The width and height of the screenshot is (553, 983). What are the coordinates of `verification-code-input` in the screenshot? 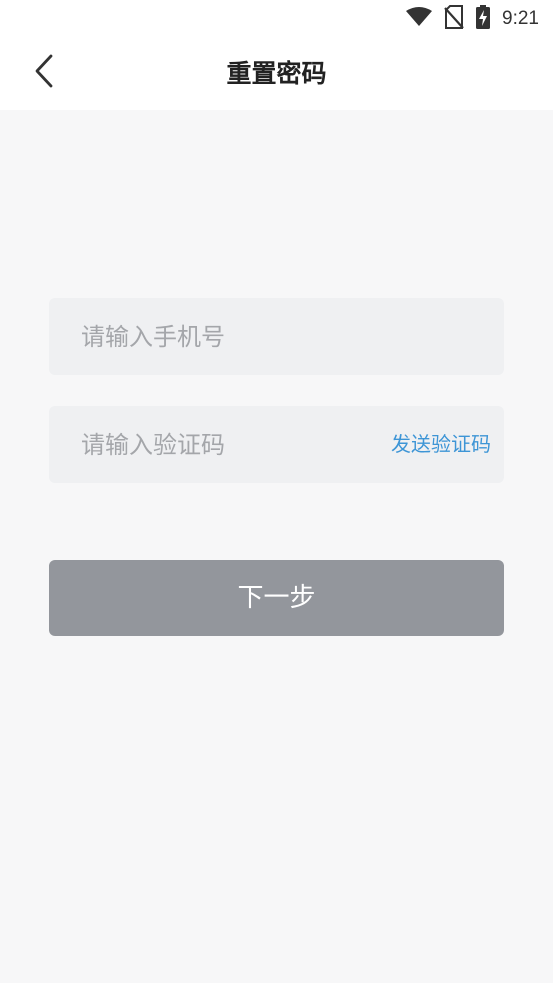 It's located at (221, 444).